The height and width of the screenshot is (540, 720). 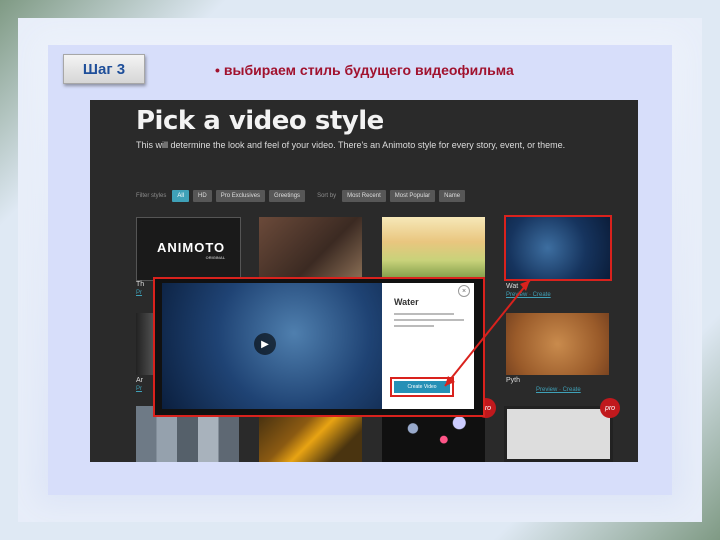 I want to click on filter-greetings: Greetings, so click(x=287, y=196).